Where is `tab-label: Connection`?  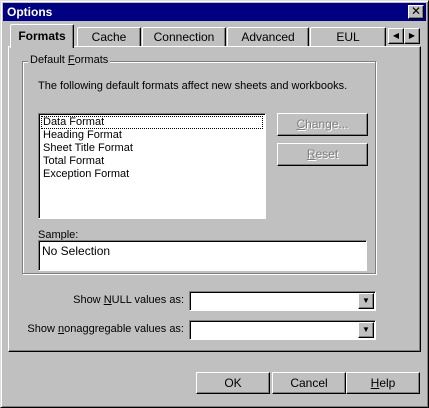
tab-label: Connection is located at coordinates (184, 37).